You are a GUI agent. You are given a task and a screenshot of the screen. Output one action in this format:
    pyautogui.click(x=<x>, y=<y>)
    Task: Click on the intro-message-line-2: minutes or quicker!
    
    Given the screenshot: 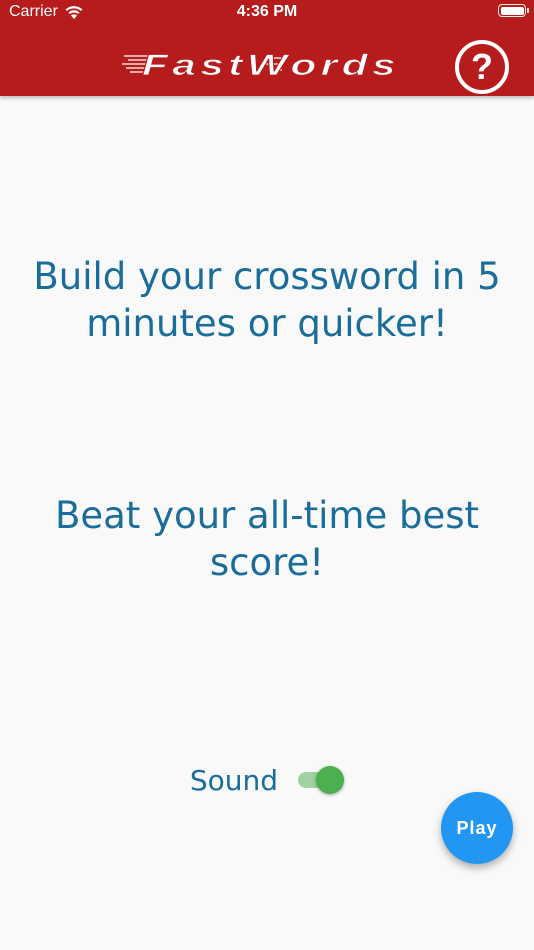 What is the action you would take?
    pyautogui.click(x=267, y=323)
    